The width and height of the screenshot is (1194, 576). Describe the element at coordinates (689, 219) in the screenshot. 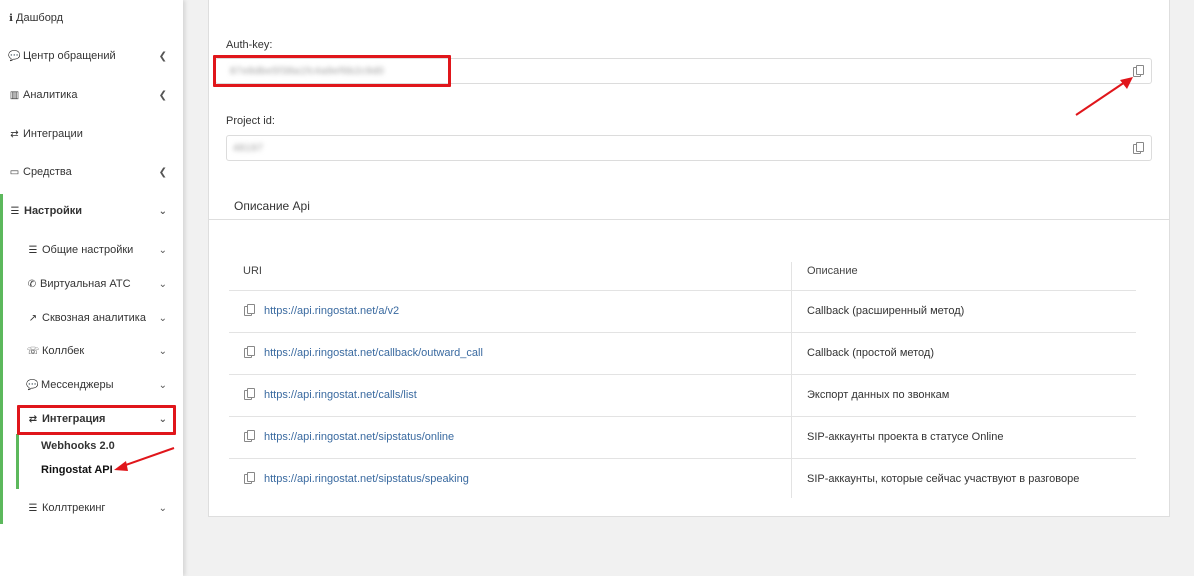

I see `tab-divider` at that location.